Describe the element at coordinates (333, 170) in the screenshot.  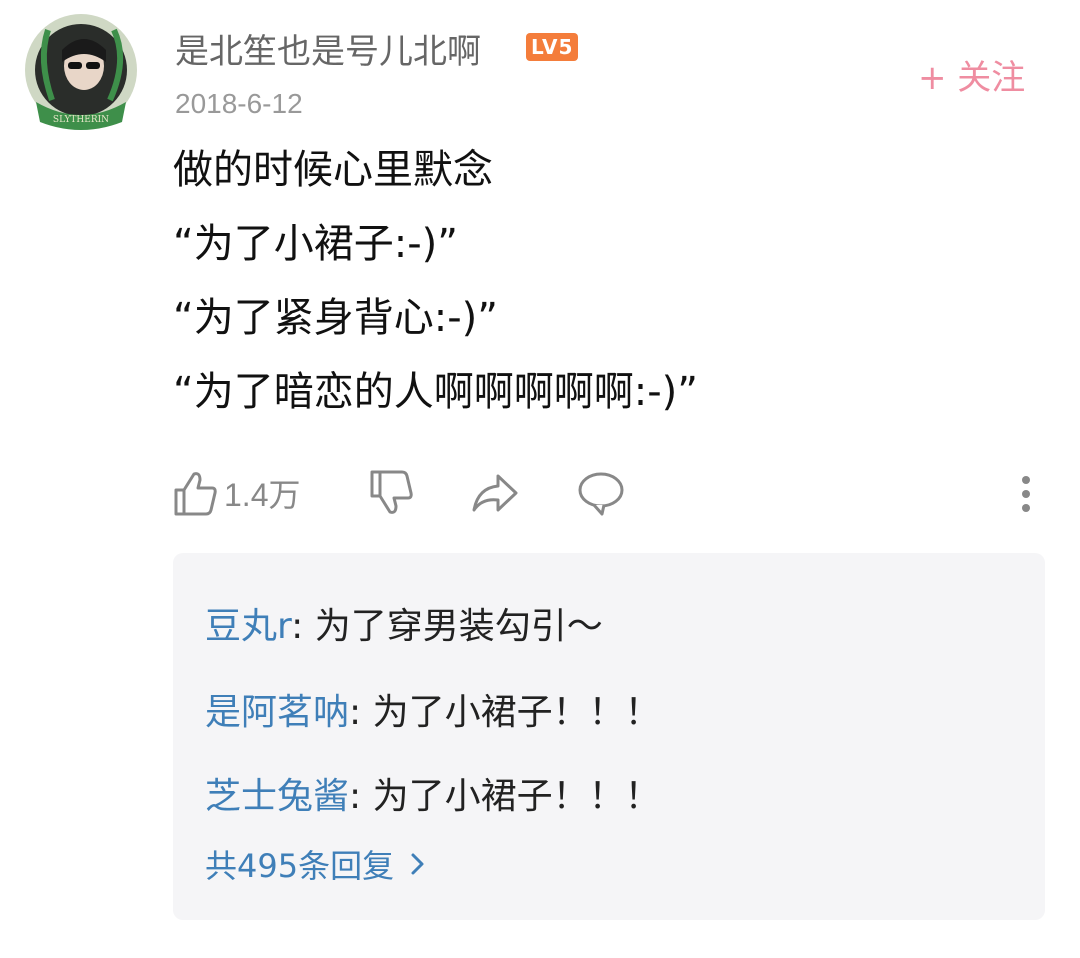
I see `comment-line: 做的时候心里默念` at that location.